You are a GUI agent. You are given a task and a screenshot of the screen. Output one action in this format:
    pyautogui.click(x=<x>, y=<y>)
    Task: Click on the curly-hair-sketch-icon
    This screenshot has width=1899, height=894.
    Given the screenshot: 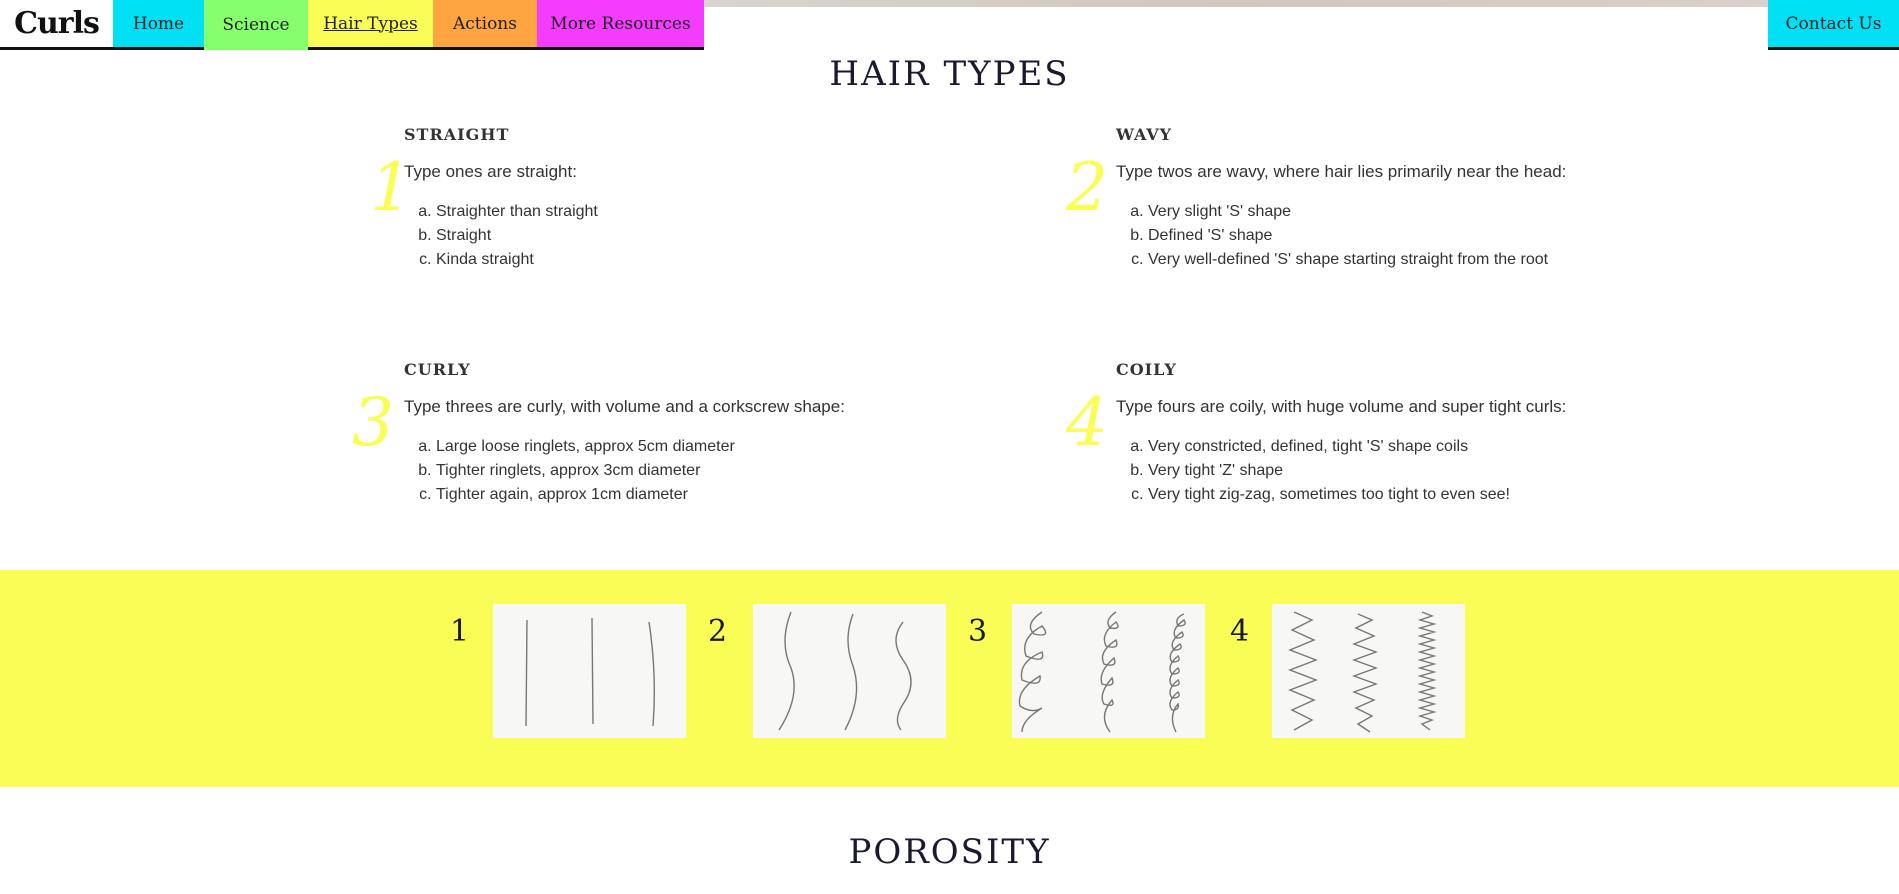 What is the action you would take?
    pyautogui.click(x=1108, y=671)
    